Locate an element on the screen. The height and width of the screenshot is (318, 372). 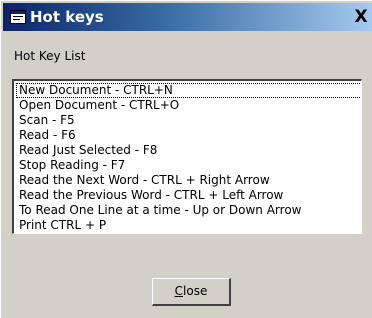
list-item: Read Just Selected - F8 is located at coordinates (159, 150).